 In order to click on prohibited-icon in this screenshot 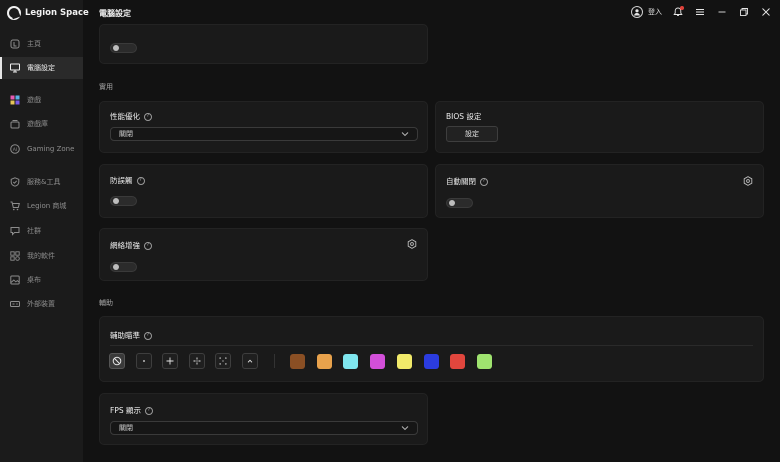, I will do `click(117, 361)`.